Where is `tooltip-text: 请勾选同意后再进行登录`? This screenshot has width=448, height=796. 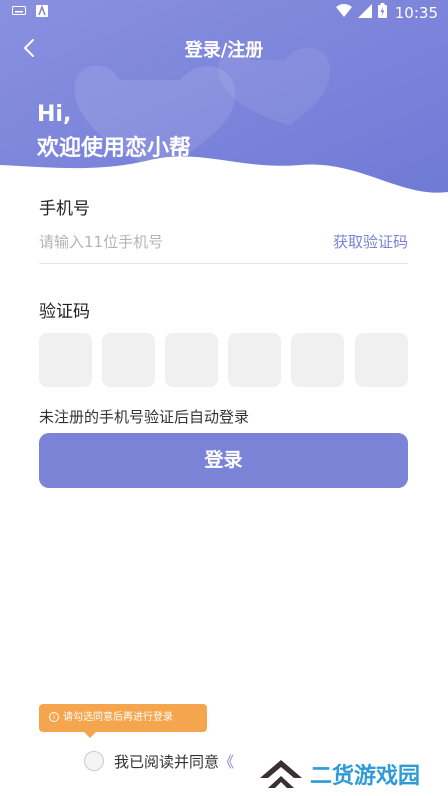
tooltip-text: 请勾选同意后再进行登录 is located at coordinates (118, 717).